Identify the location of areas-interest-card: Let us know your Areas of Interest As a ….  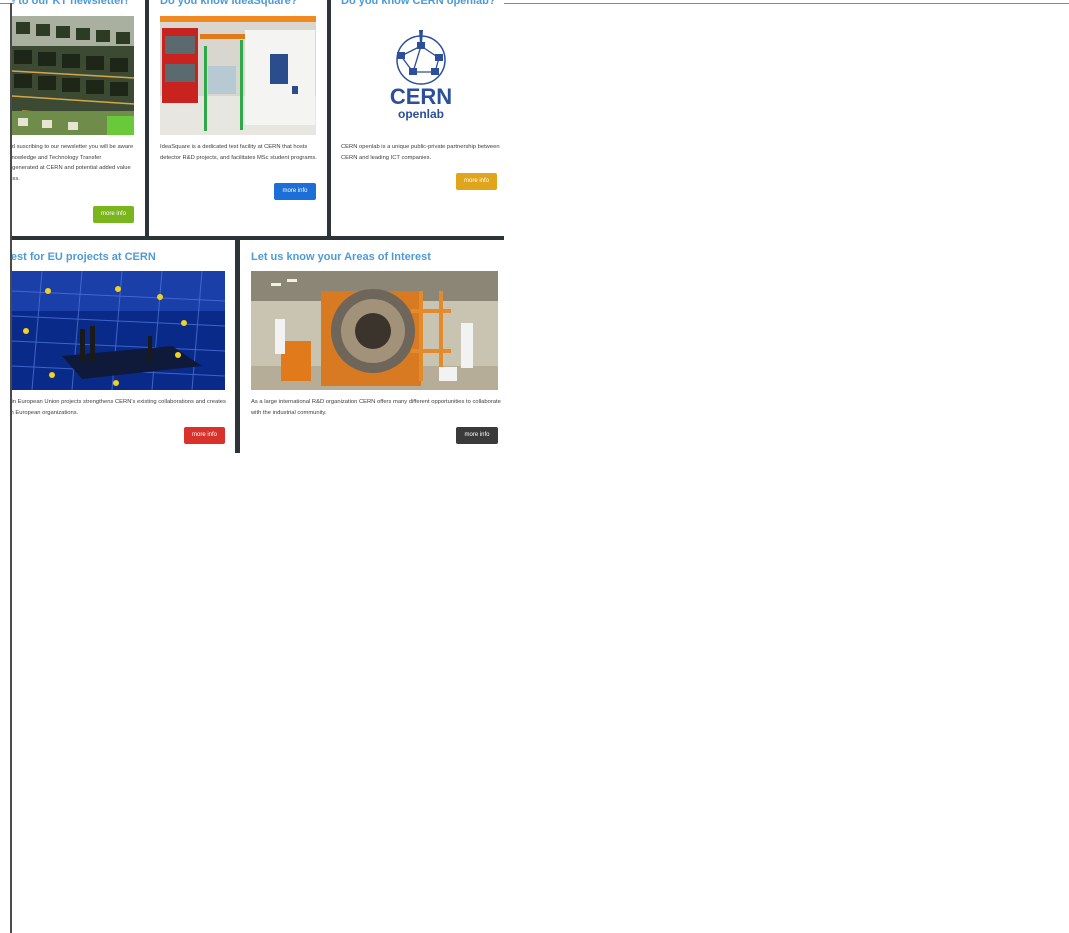
(372, 346).